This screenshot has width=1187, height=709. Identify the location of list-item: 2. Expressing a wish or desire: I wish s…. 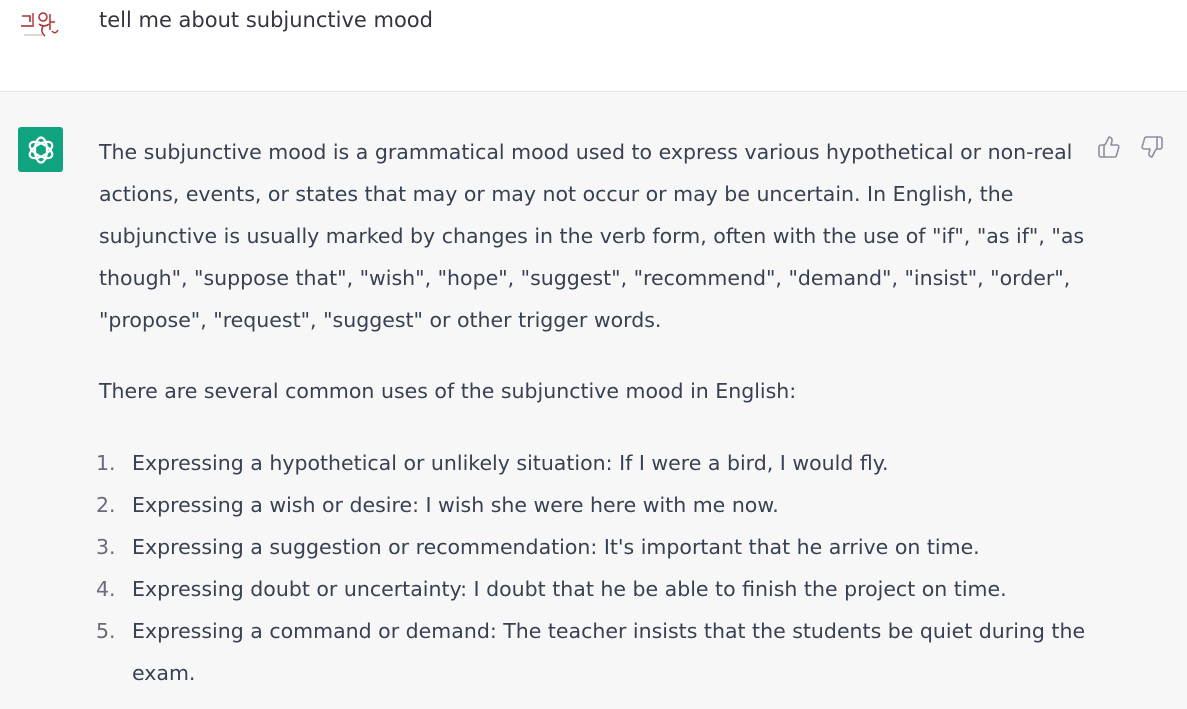
(592, 505).